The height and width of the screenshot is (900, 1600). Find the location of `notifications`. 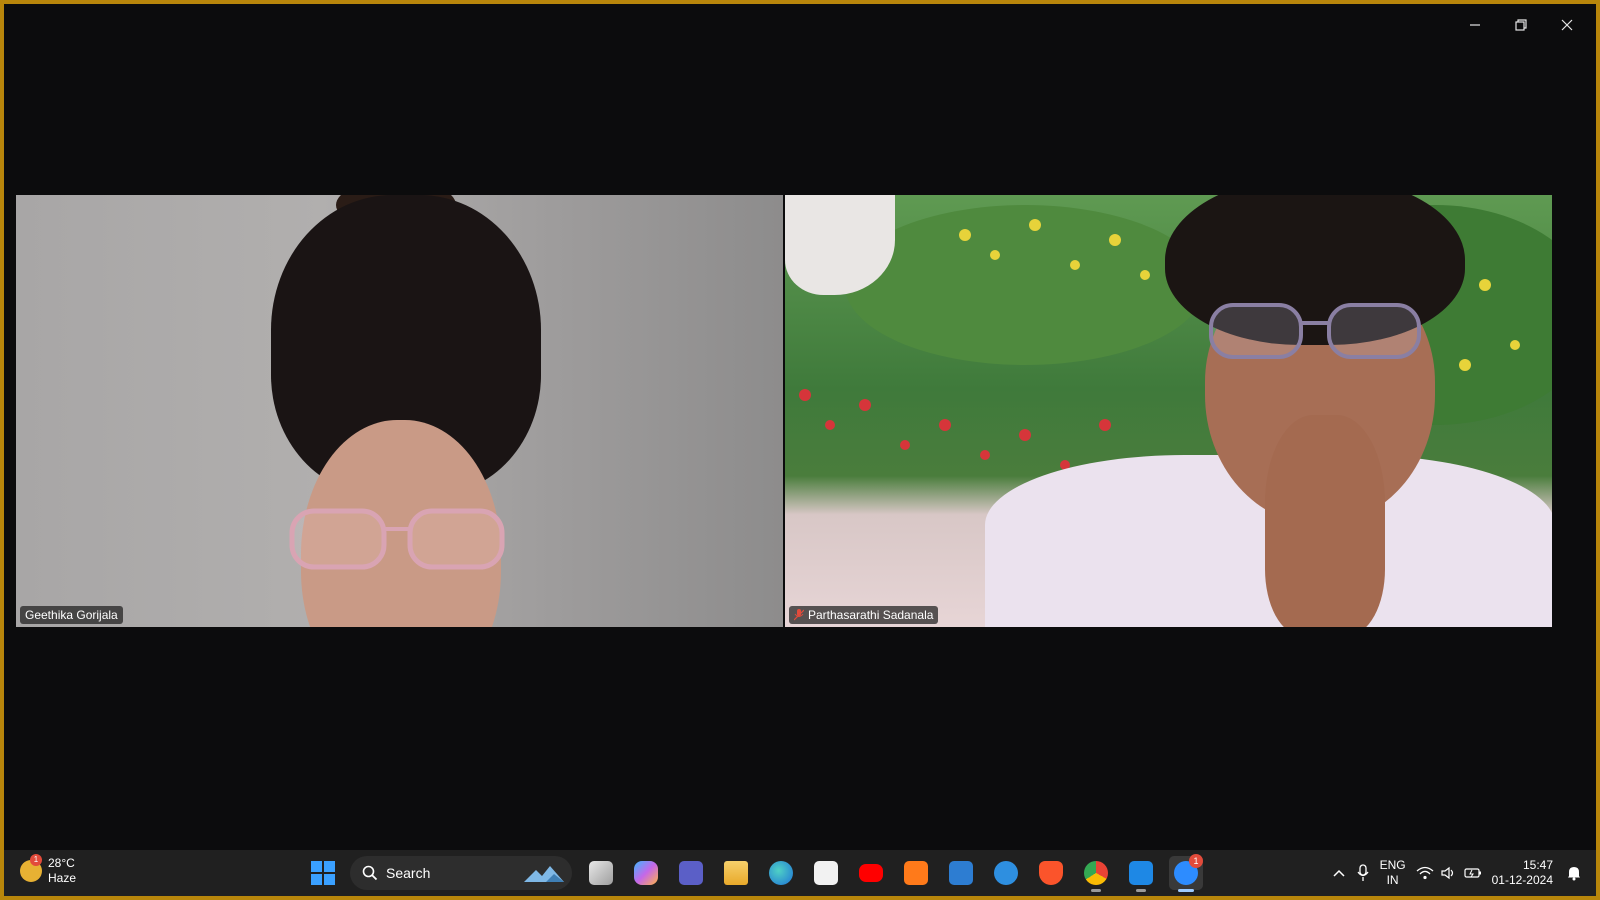

notifications is located at coordinates (1574, 873).